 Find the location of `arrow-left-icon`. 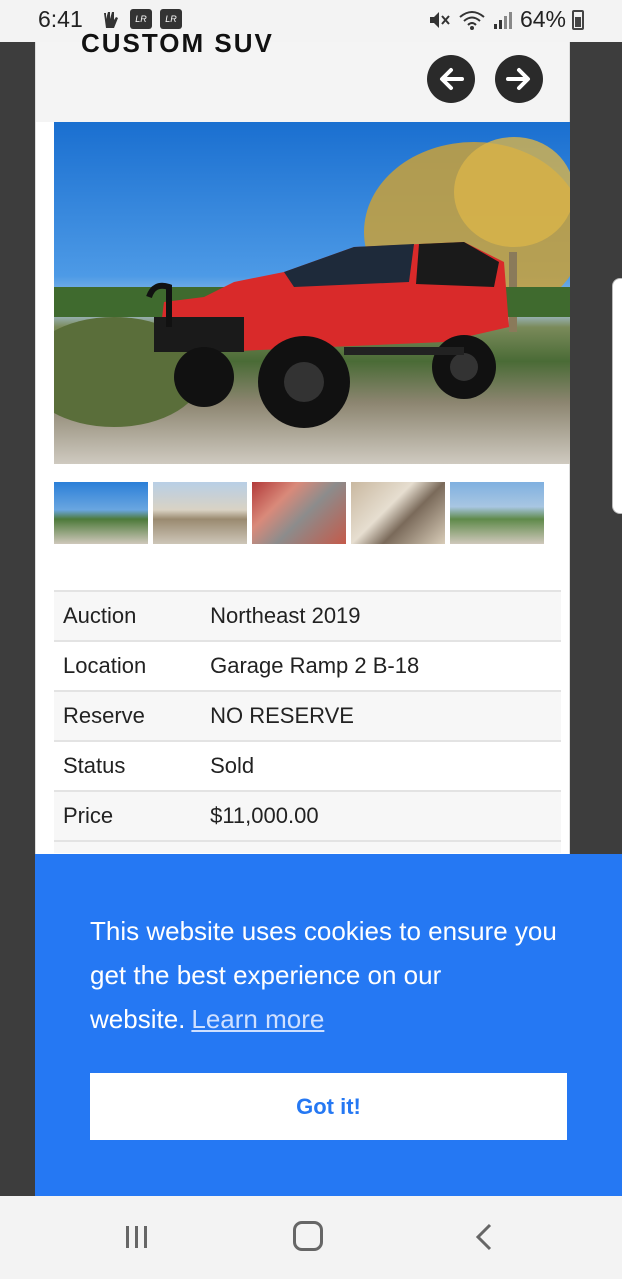

arrow-left-icon is located at coordinates (452, 79).